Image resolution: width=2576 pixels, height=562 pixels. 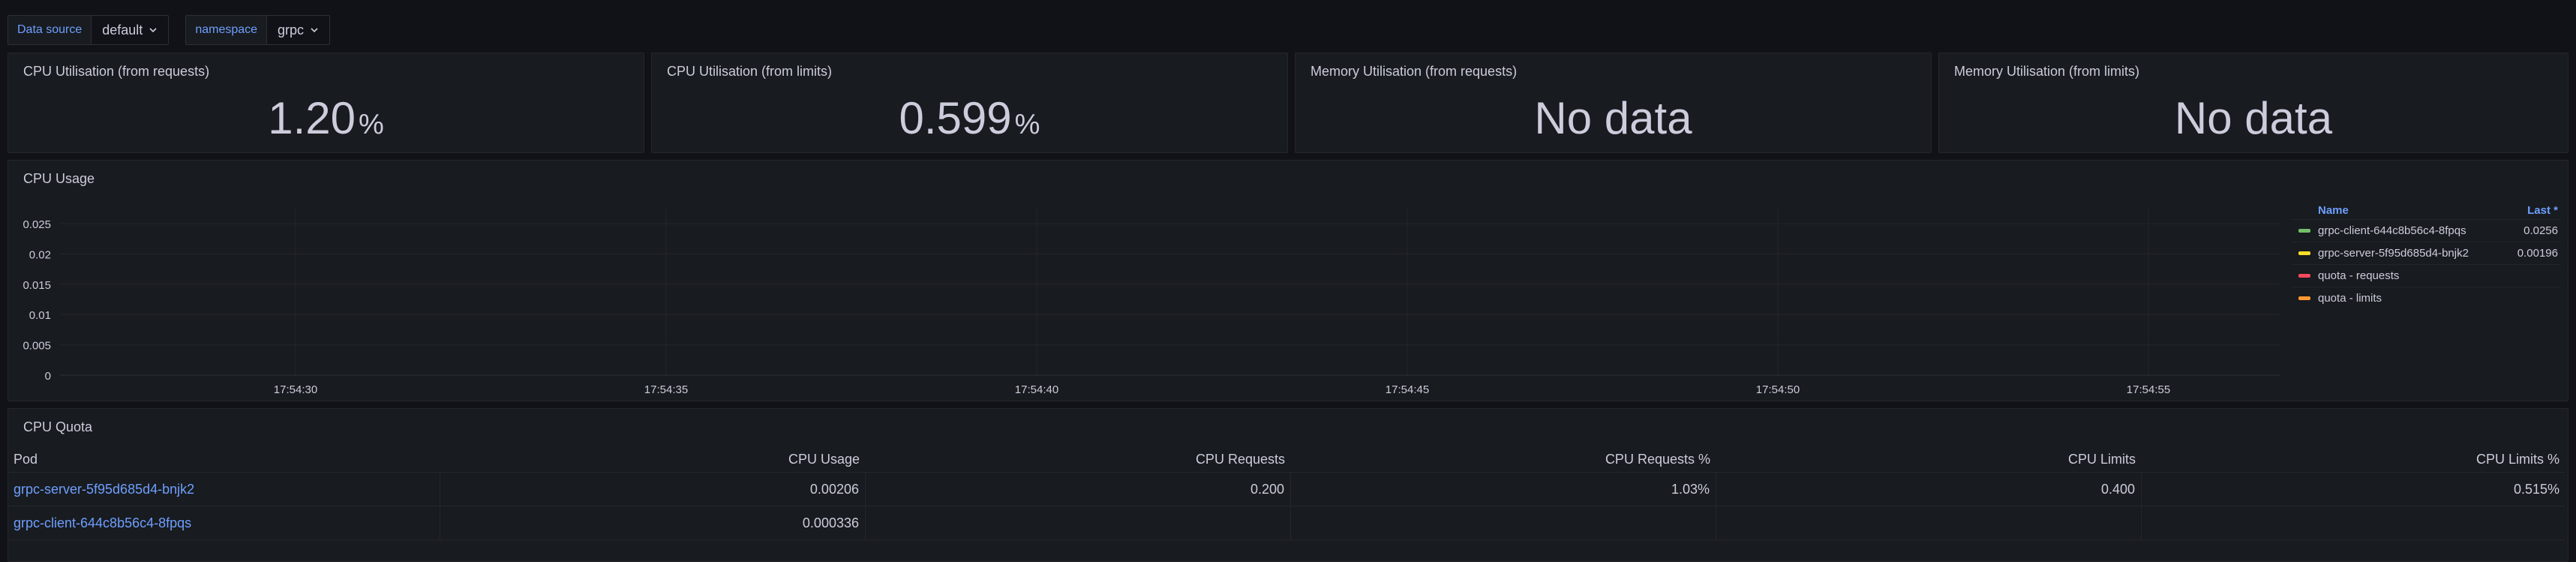 I want to click on table-cell: 0.400, so click(x=1929, y=490).